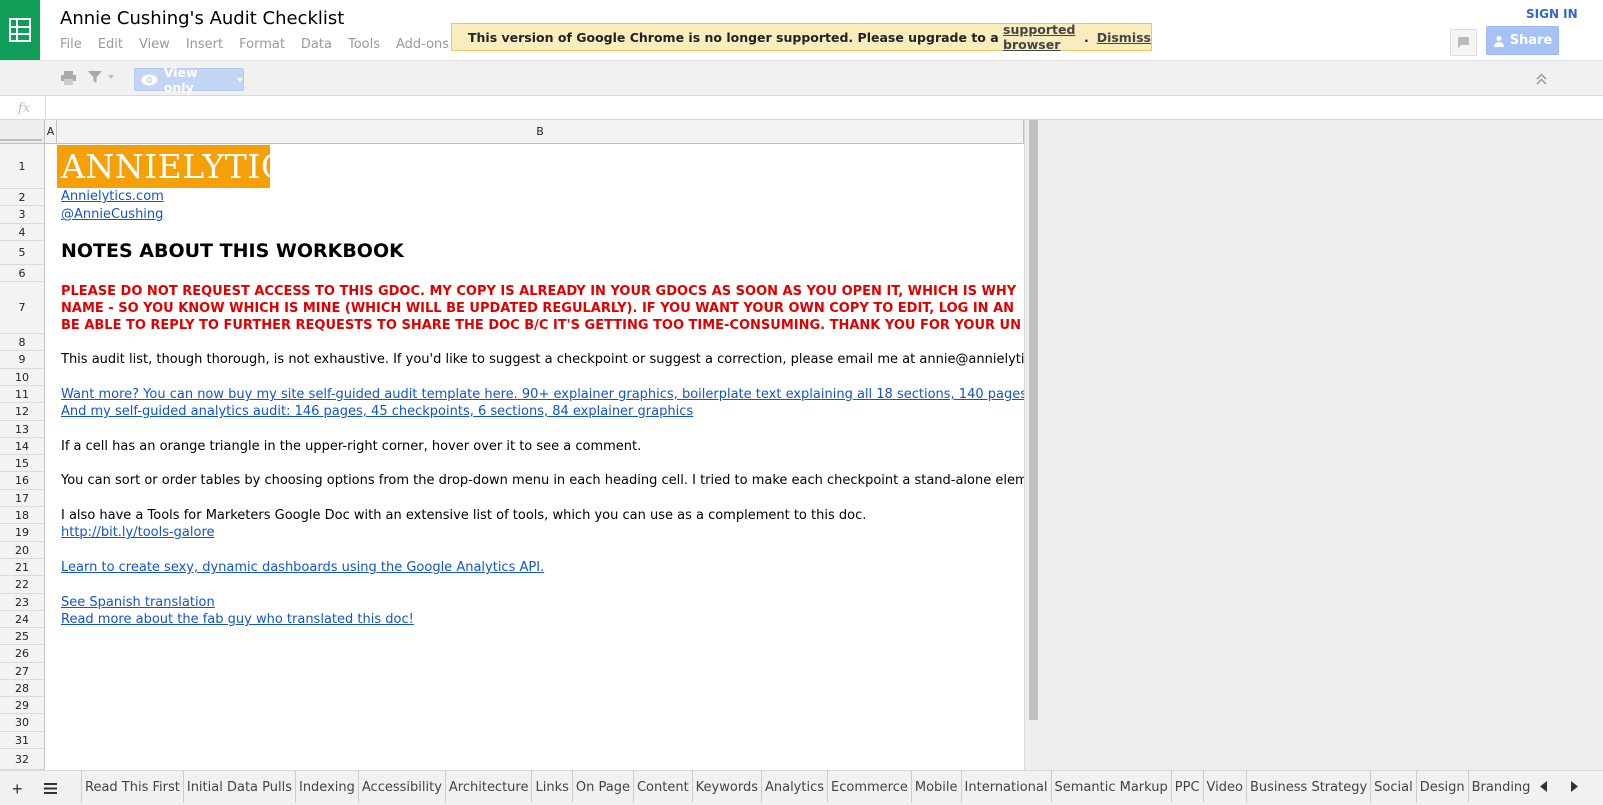  Describe the element at coordinates (401, 787) in the screenshot. I see `sheet-tab: Accessibility` at that location.